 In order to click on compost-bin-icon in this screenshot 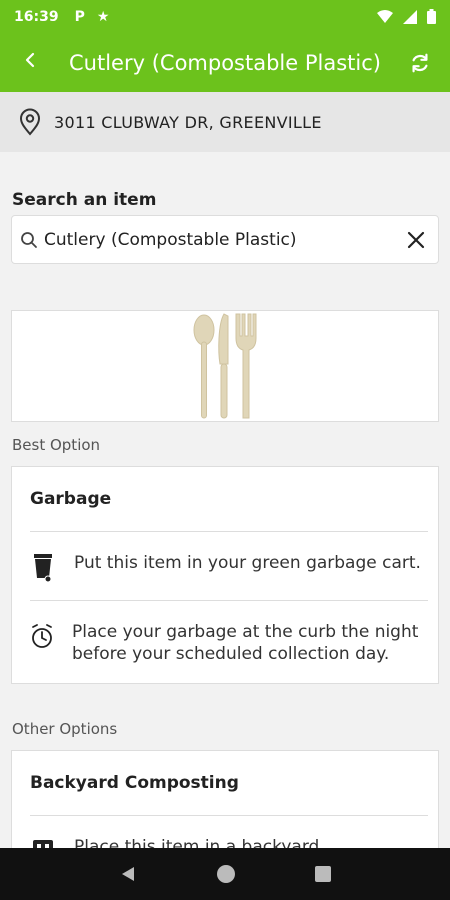, I will do `click(43, 844)`.